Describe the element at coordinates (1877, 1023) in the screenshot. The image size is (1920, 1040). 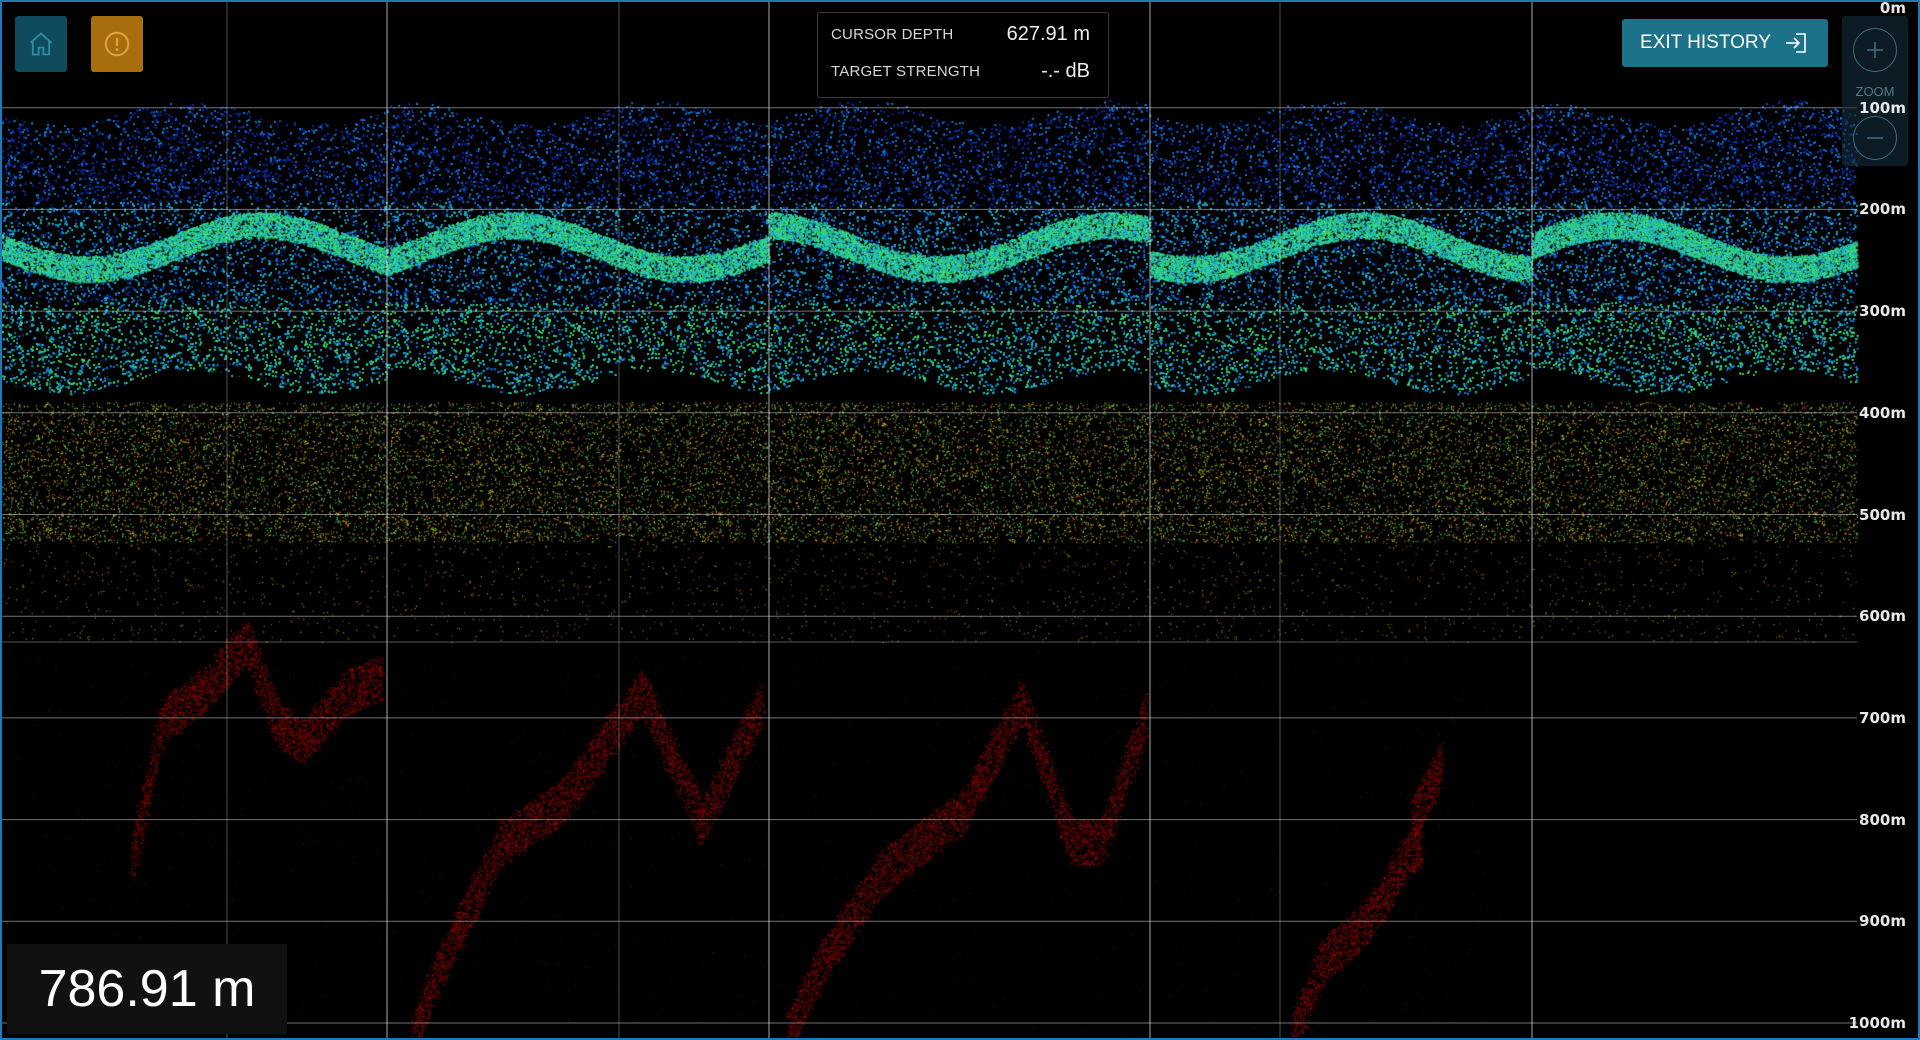
I see `depth-tick-label: 1000m` at that location.